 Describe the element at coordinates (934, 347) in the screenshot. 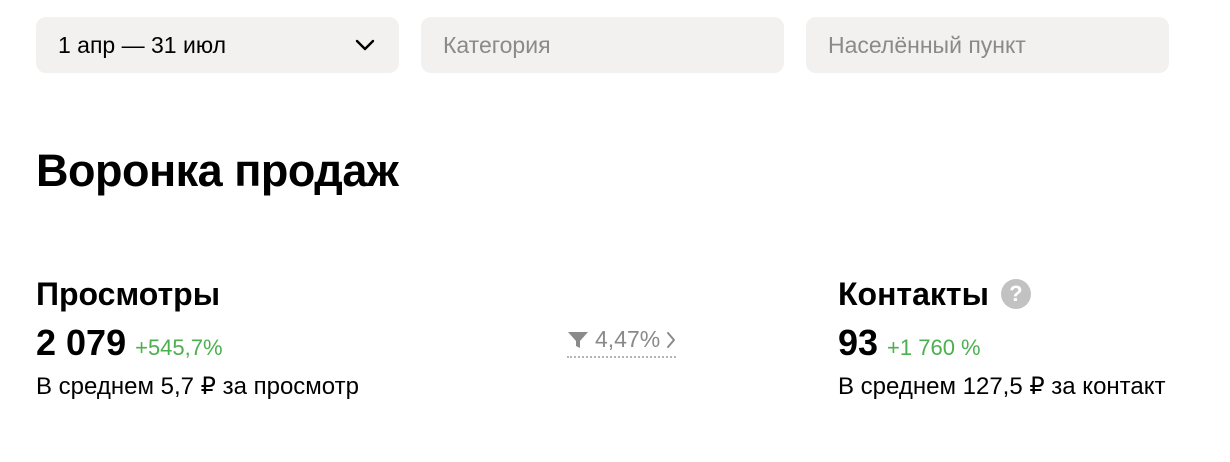

I see `contacts-delta: +1 760 %` at that location.